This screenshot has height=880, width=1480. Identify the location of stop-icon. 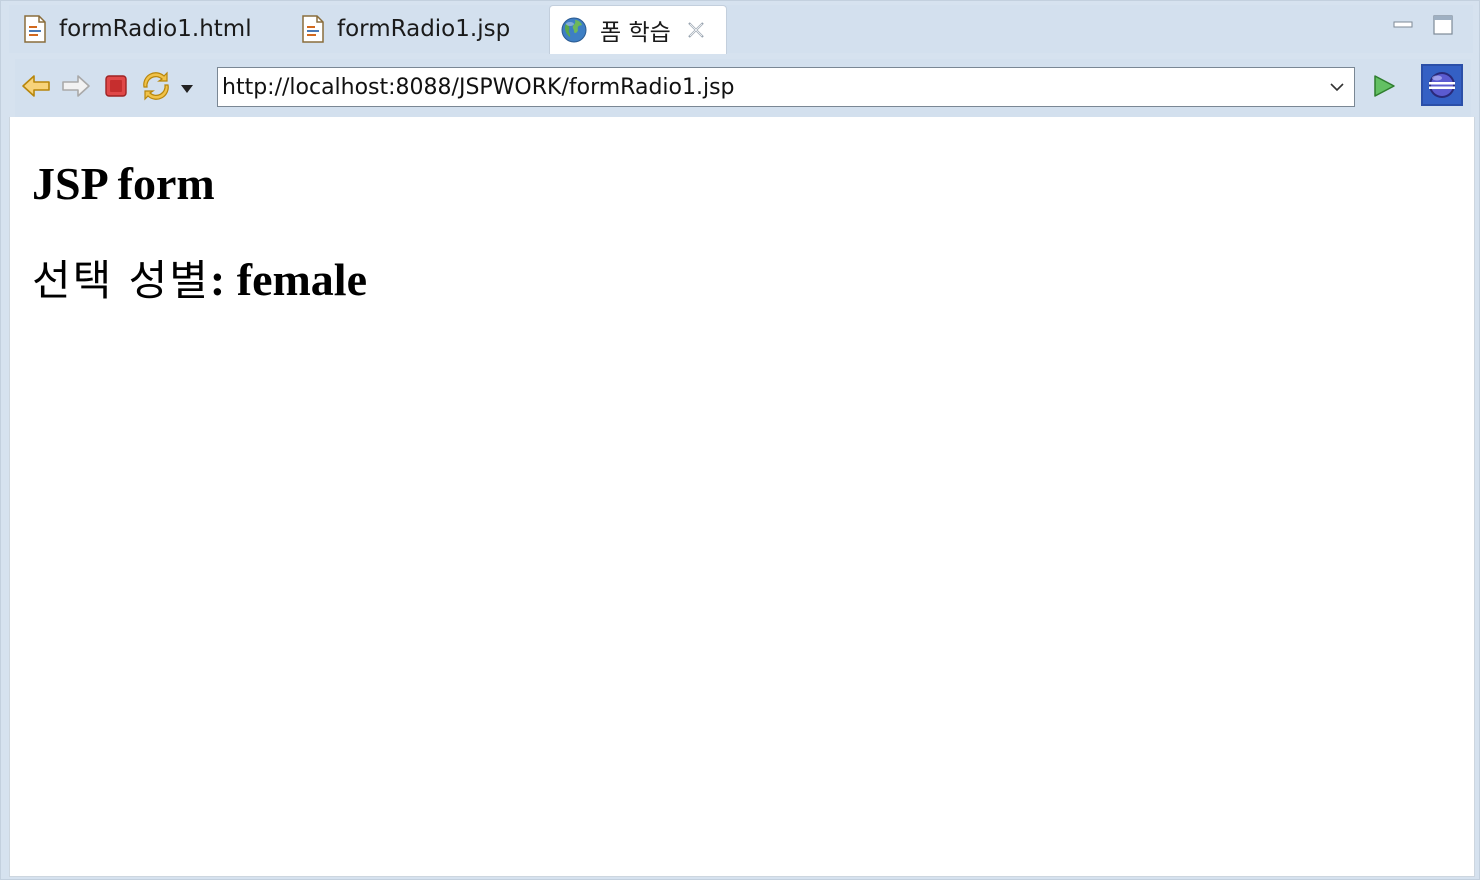
(116, 88).